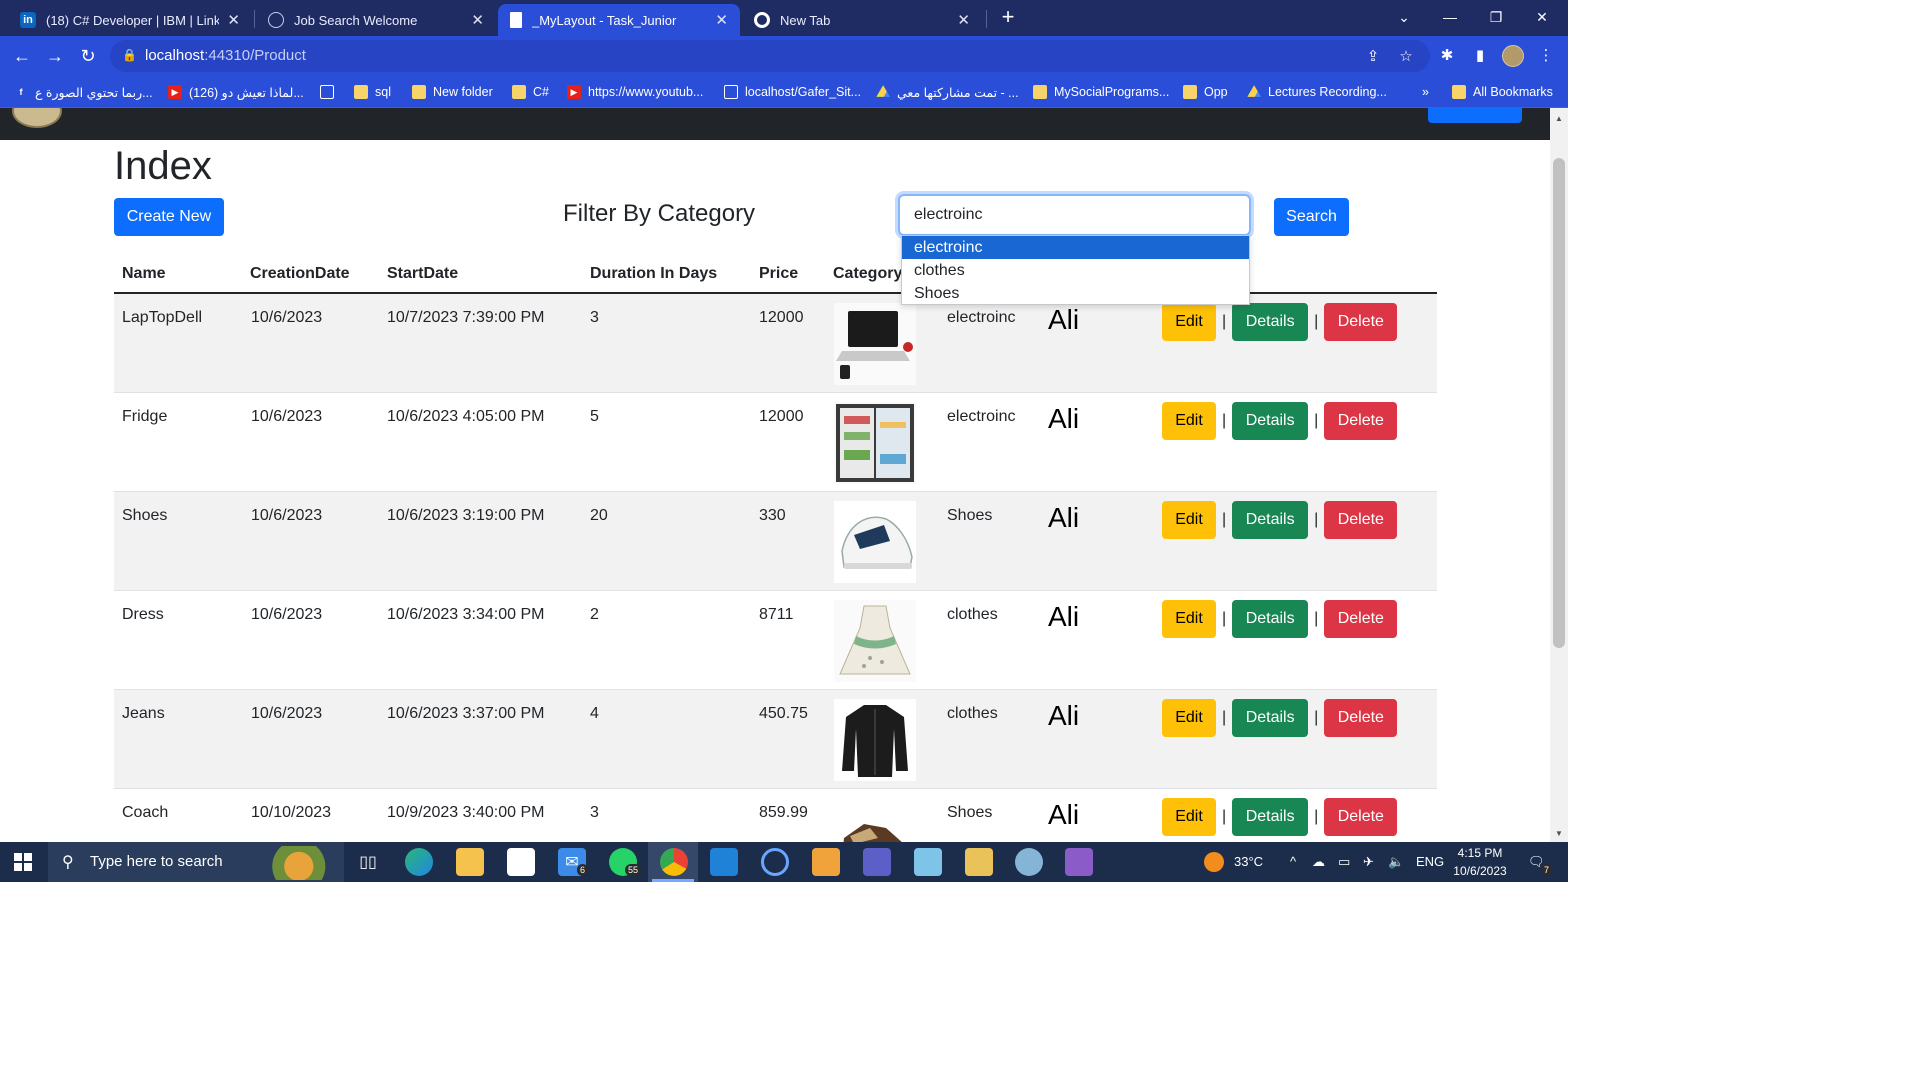 Image resolution: width=1920 pixels, height=1080 pixels. What do you see at coordinates (1396, 862) in the screenshot?
I see `volume-icon: 🔈` at bounding box center [1396, 862].